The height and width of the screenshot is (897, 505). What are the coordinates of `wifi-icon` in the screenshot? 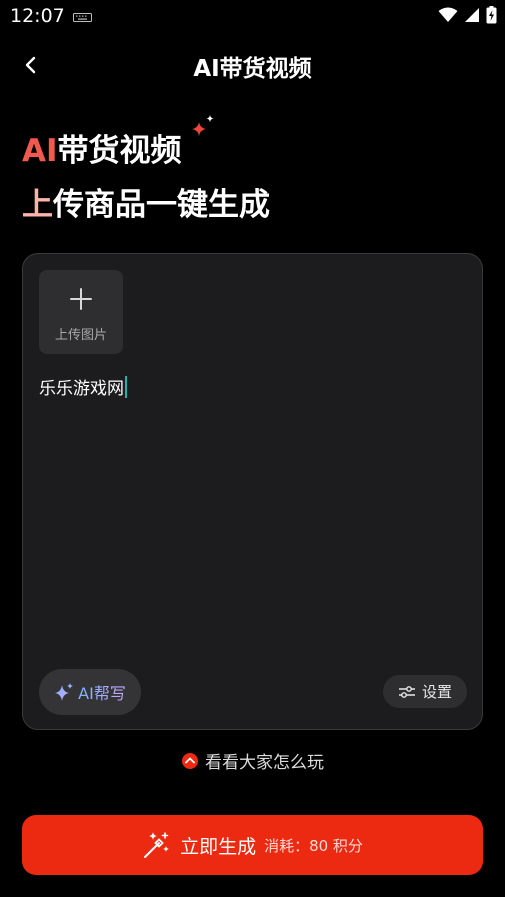 It's located at (448, 14).